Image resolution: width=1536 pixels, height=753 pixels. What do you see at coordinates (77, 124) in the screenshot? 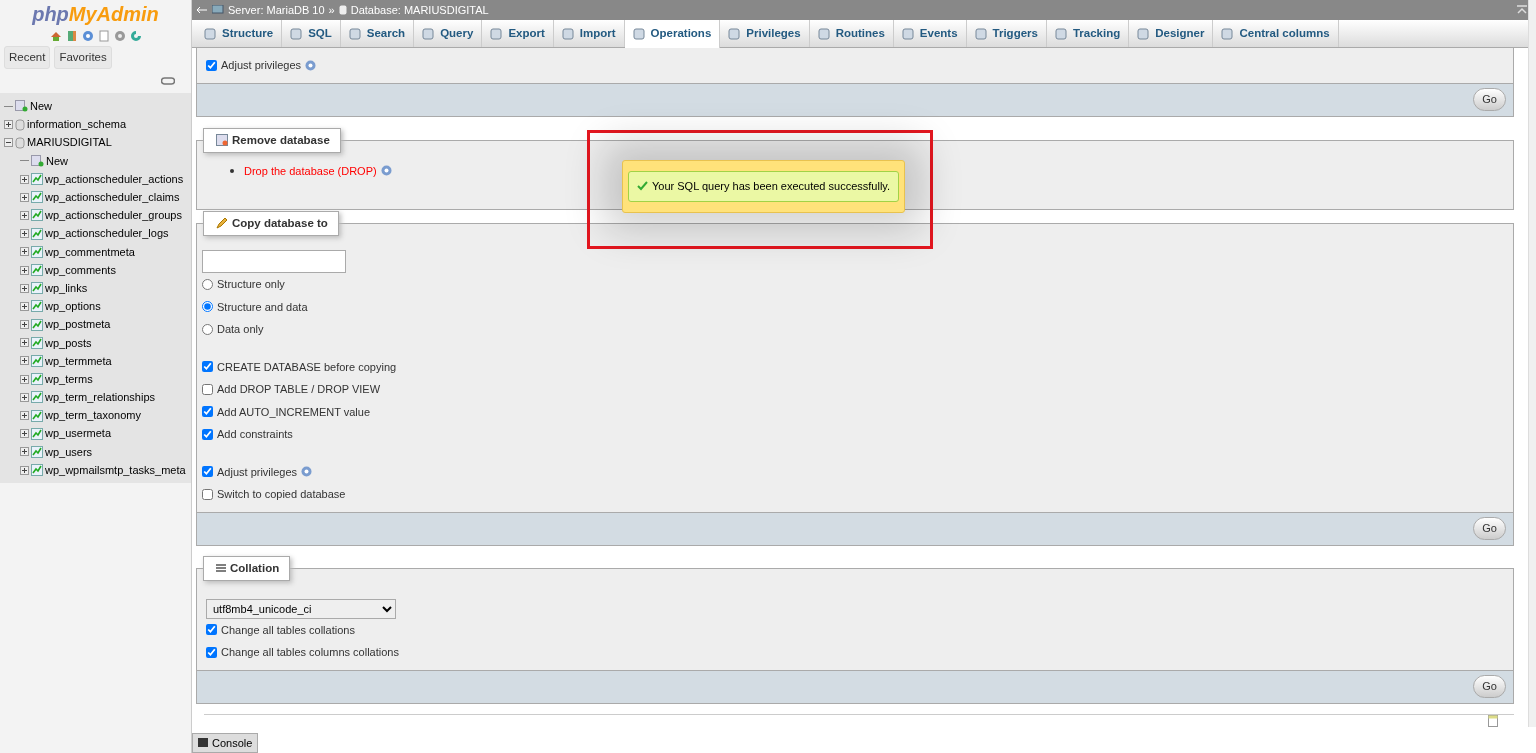
I see `tree-item: information_schema` at bounding box center [77, 124].